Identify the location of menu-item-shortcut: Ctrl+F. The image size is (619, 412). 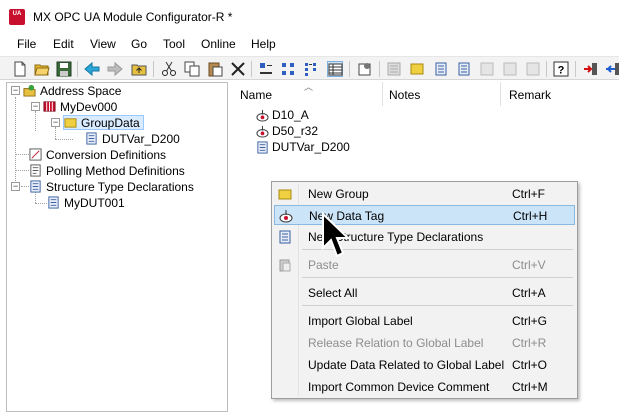
(528, 194).